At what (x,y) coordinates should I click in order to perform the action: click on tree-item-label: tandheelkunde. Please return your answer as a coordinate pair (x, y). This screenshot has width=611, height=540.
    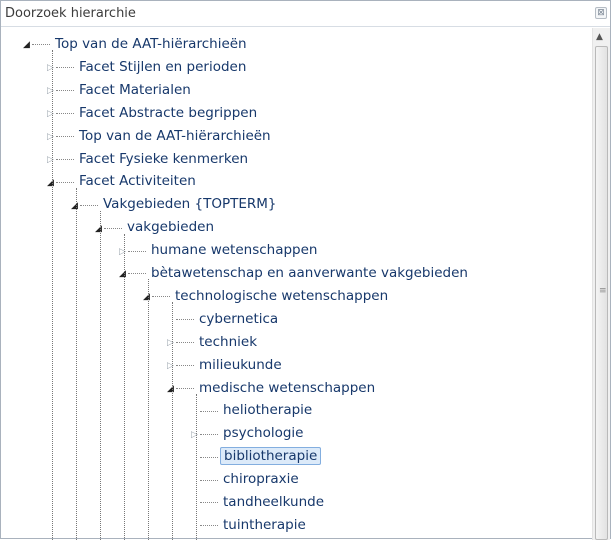
    Looking at the image, I should click on (273, 502).